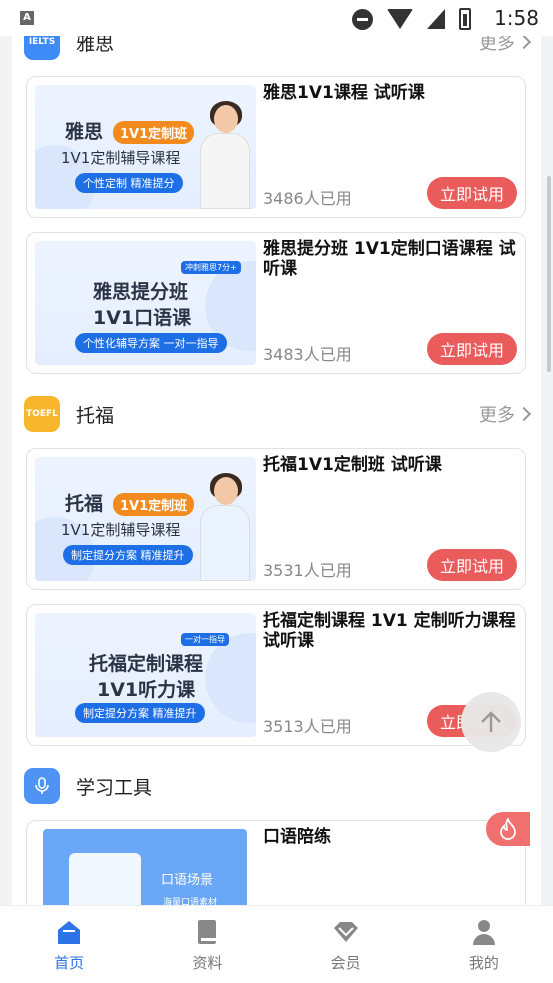 Image resolution: width=553 pixels, height=983 pixels. What do you see at coordinates (389, 631) in the screenshot?
I see `course-title: 托福定制课程 1V1 定制听力课程 试听课` at bounding box center [389, 631].